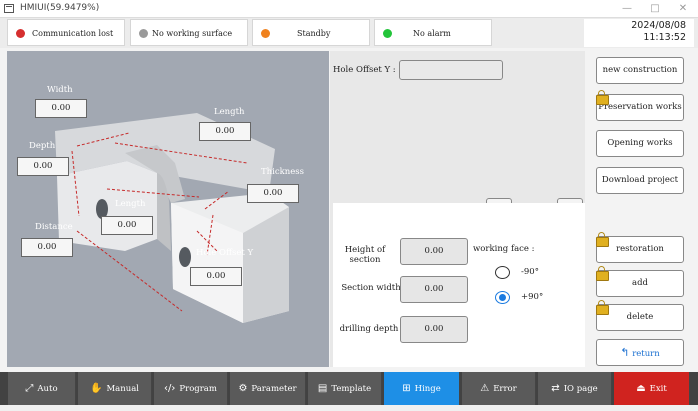  I want to click on nav-template-label: Template, so click(351, 389).